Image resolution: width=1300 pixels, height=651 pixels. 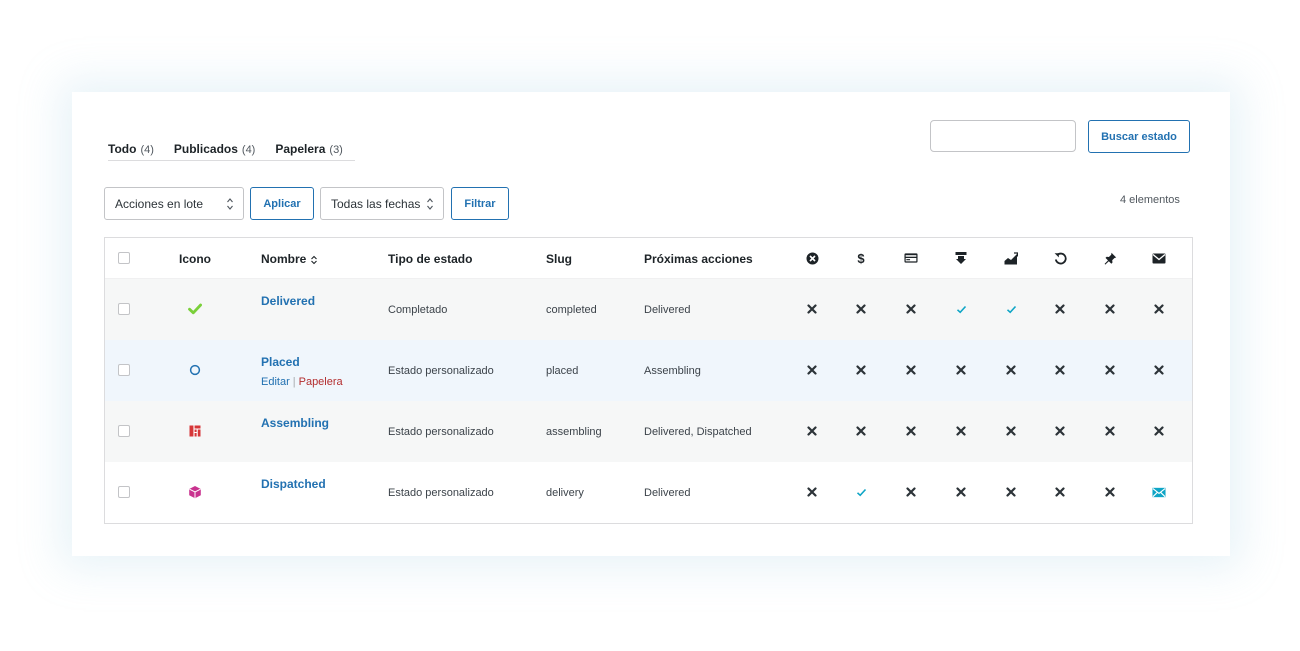 I want to click on column-header-name: Nombre, so click(x=289, y=259).